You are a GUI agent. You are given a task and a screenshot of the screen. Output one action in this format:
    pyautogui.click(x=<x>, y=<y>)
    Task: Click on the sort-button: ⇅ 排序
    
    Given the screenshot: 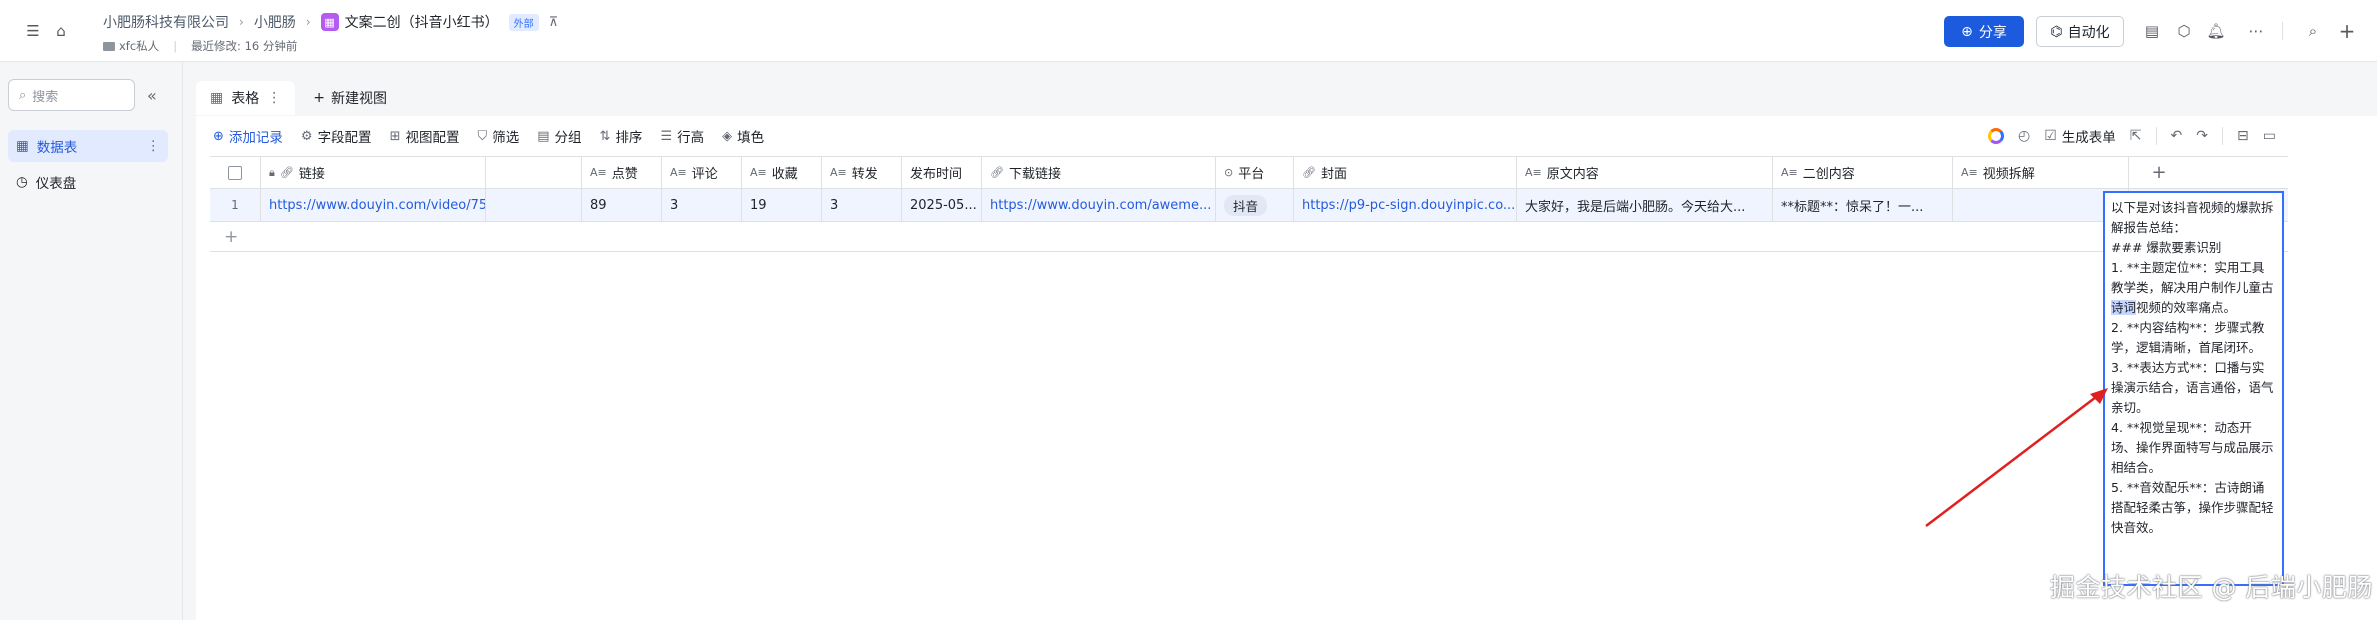 What is the action you would take?
    pyautogui.click(x=621, y=136)
    